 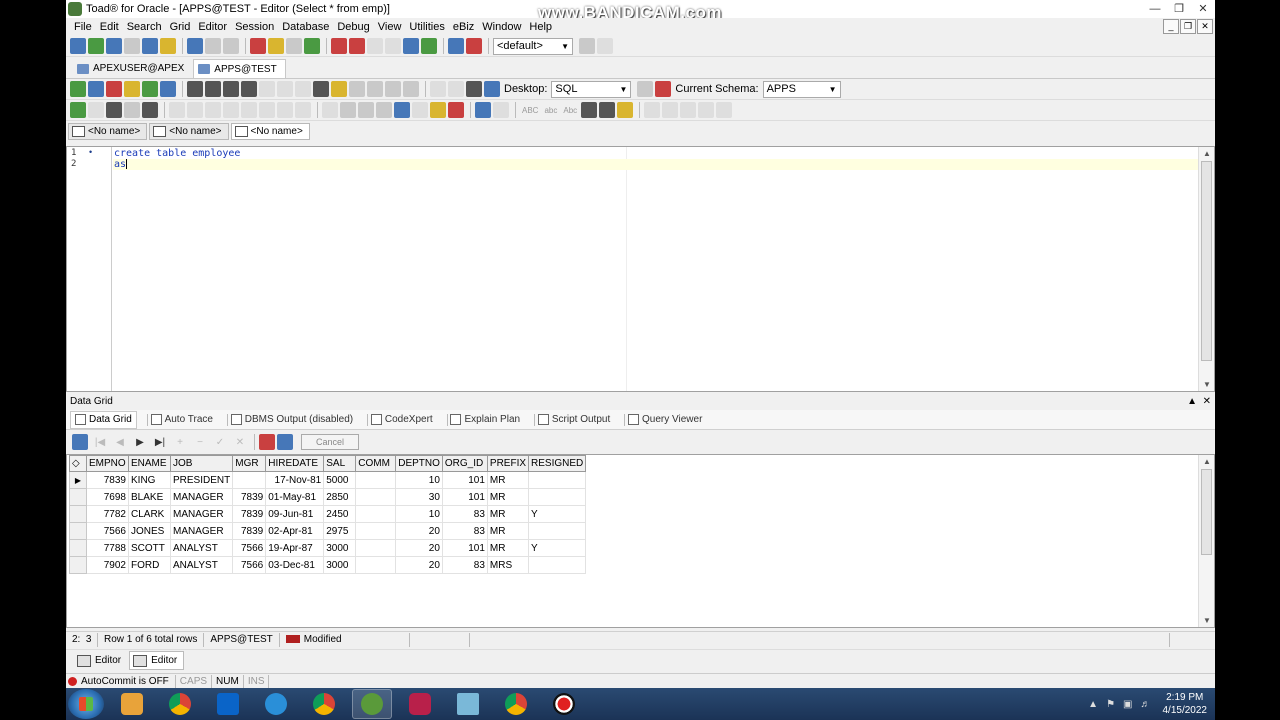 I want to click on volume-icon: ♬, so click(x=1146, y=704).